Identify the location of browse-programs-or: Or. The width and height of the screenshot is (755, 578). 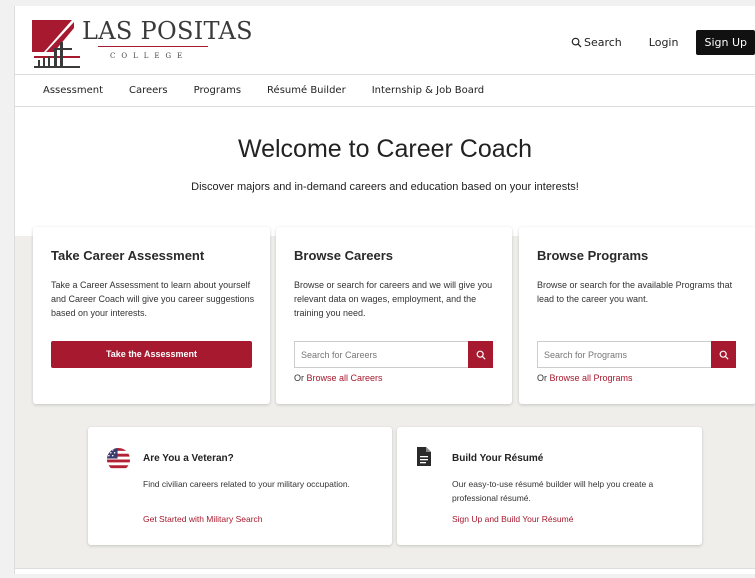
(542, 378).